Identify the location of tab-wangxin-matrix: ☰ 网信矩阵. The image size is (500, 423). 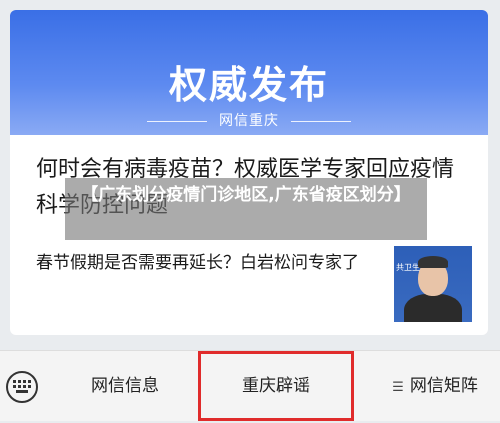
(435, 386).